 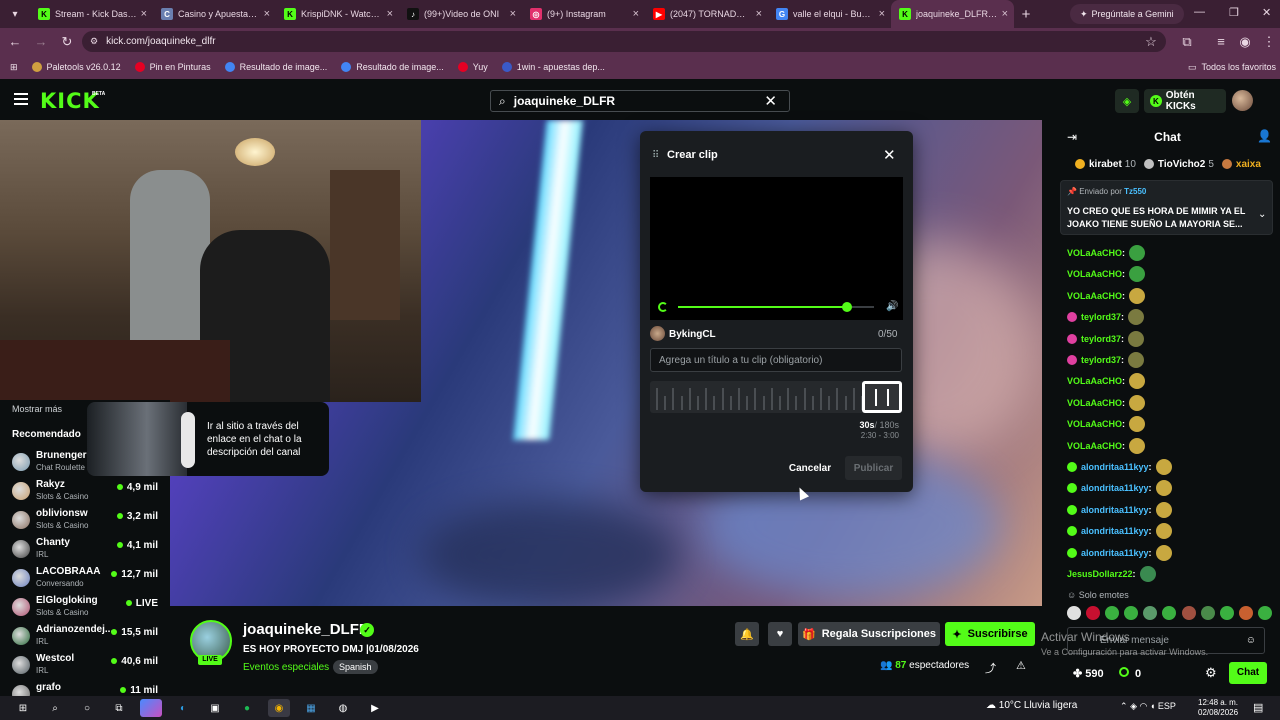 What do you see at coordinates (706, 14) in the screenshot?
I see `browser-tab: ▶ (2047) TORNADO QU ×` at bounding box center [706, 14].